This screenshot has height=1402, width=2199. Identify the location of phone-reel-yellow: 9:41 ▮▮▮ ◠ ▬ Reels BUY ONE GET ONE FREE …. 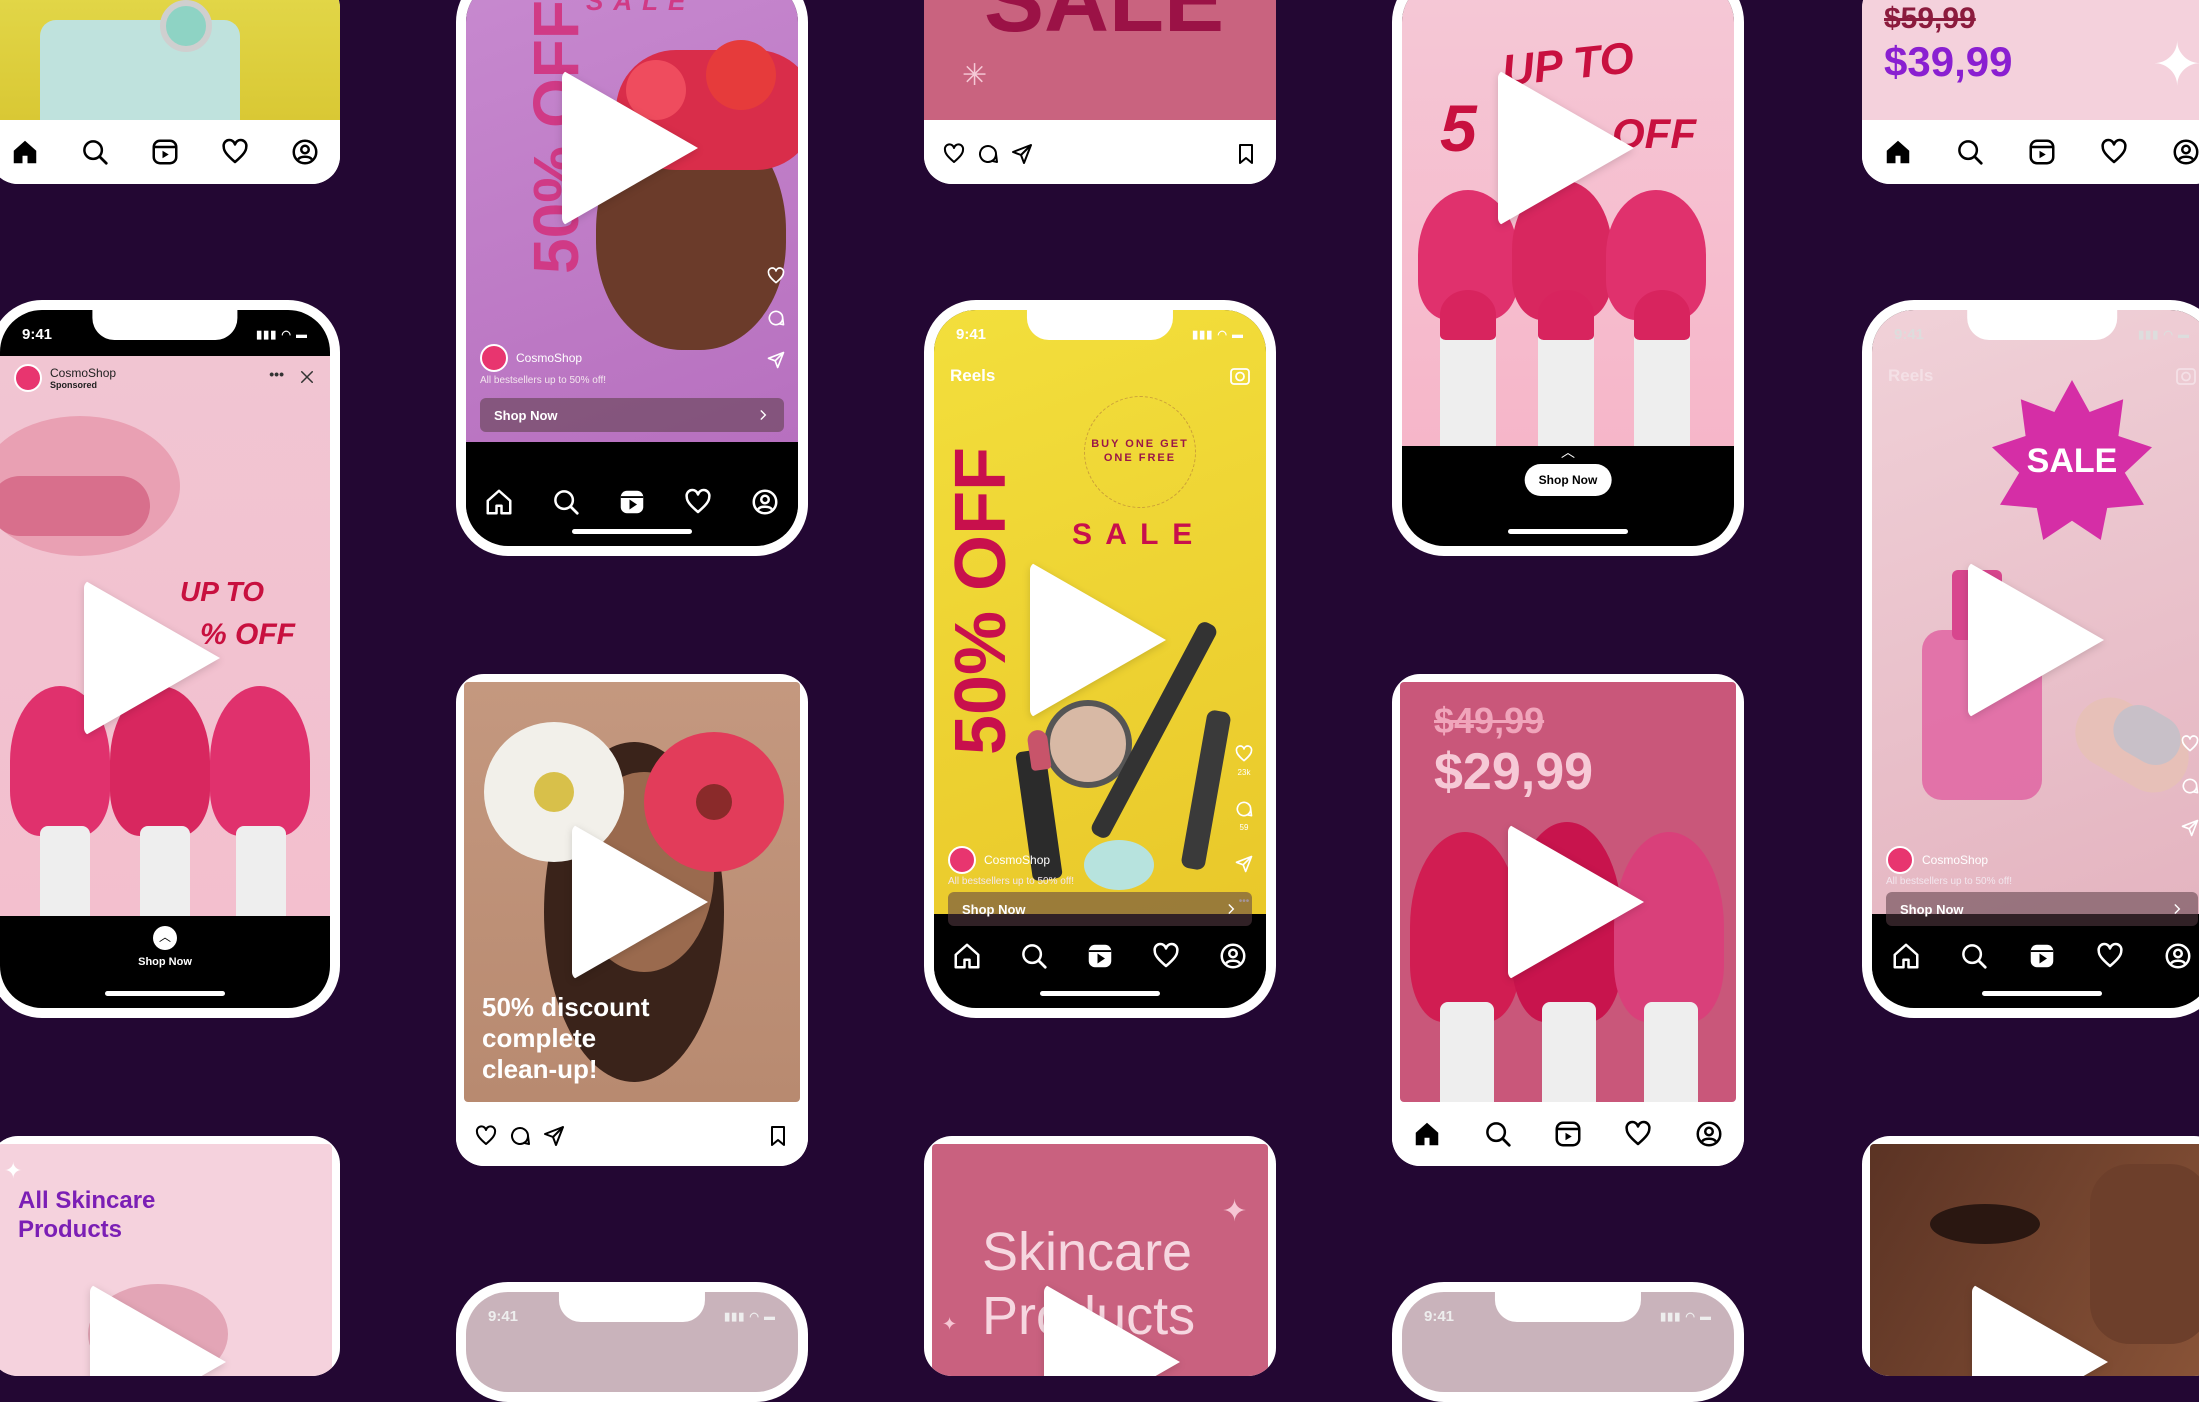
(1100, 659).